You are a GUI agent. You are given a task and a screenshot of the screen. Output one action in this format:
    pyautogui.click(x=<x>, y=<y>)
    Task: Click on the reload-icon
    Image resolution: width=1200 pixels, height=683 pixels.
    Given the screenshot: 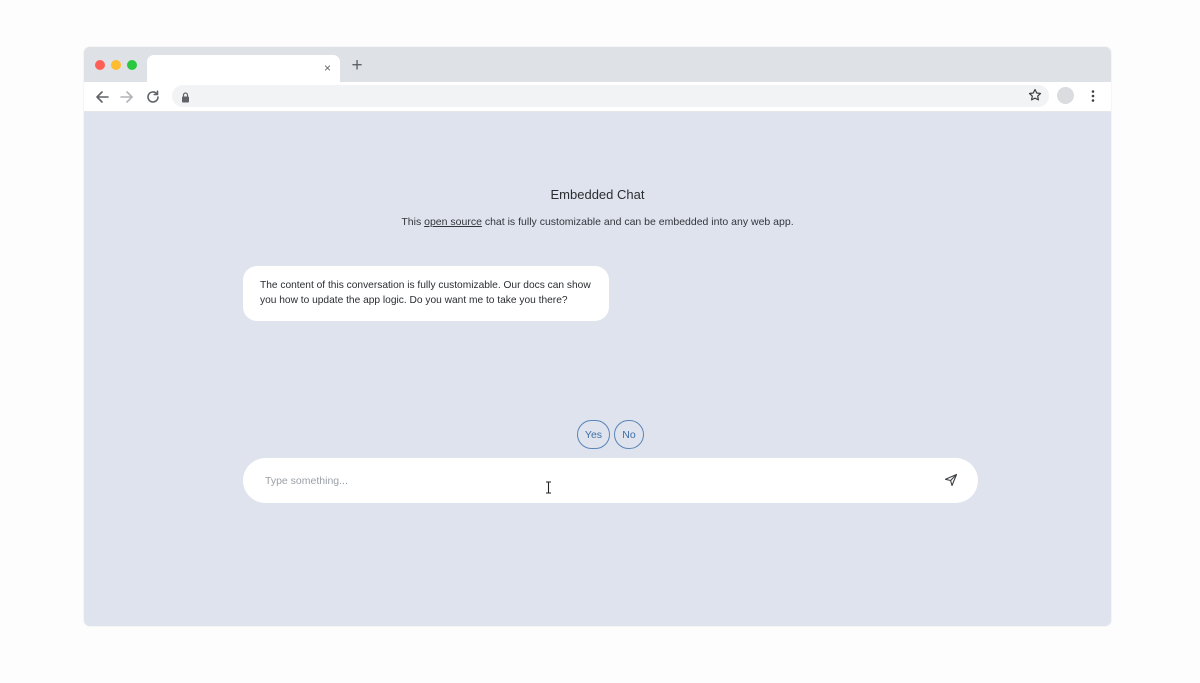 What is the action you would take?
    pyautogui.click(x=153, y=97)
    